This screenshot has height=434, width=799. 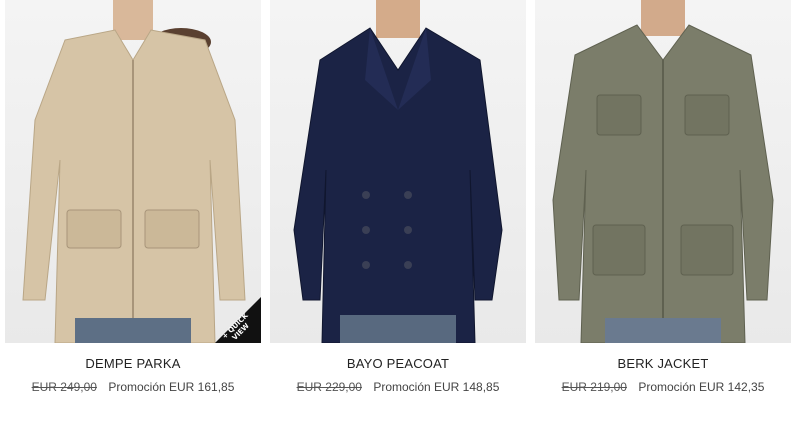 What do you see at coordinates (329, 387) in the screenshot?
I see `original-price: EUR 229,00` at bounding box center [329, 387].